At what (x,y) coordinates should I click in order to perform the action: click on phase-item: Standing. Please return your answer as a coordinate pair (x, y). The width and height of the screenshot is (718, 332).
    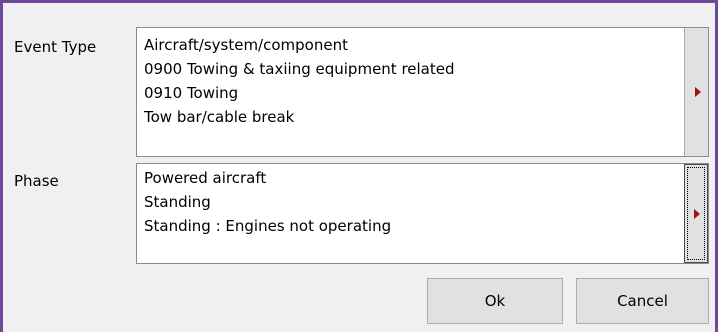
    Looking at the image, I should click on (177, 202).